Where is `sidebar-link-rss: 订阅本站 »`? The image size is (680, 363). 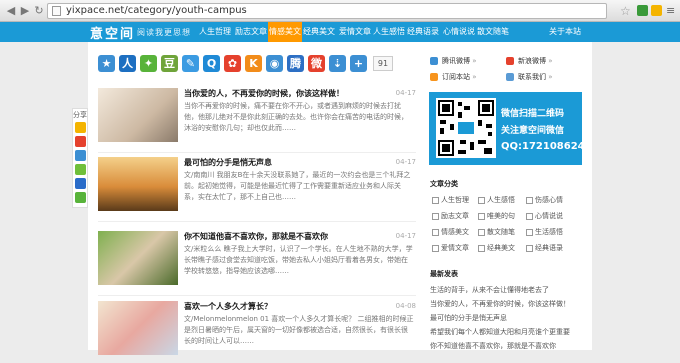
sidebar-link-rss: 订阅本站 » is located at coordinates (453, 77).